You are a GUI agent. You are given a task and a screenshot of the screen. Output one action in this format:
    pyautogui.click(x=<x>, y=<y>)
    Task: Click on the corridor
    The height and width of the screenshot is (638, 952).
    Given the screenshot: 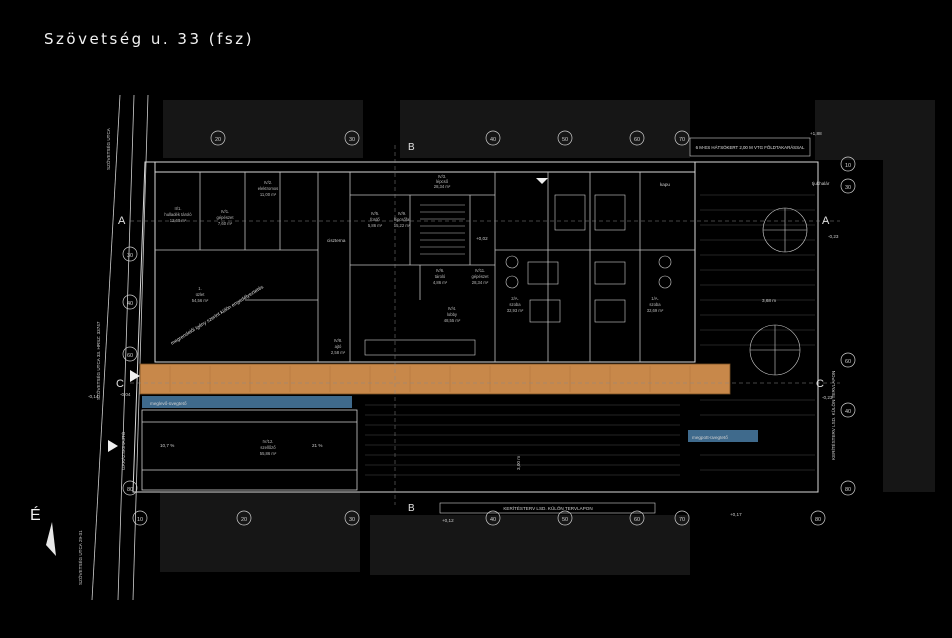 What is the action you would take?
    pyautogui.click(x=435, y=379)
    